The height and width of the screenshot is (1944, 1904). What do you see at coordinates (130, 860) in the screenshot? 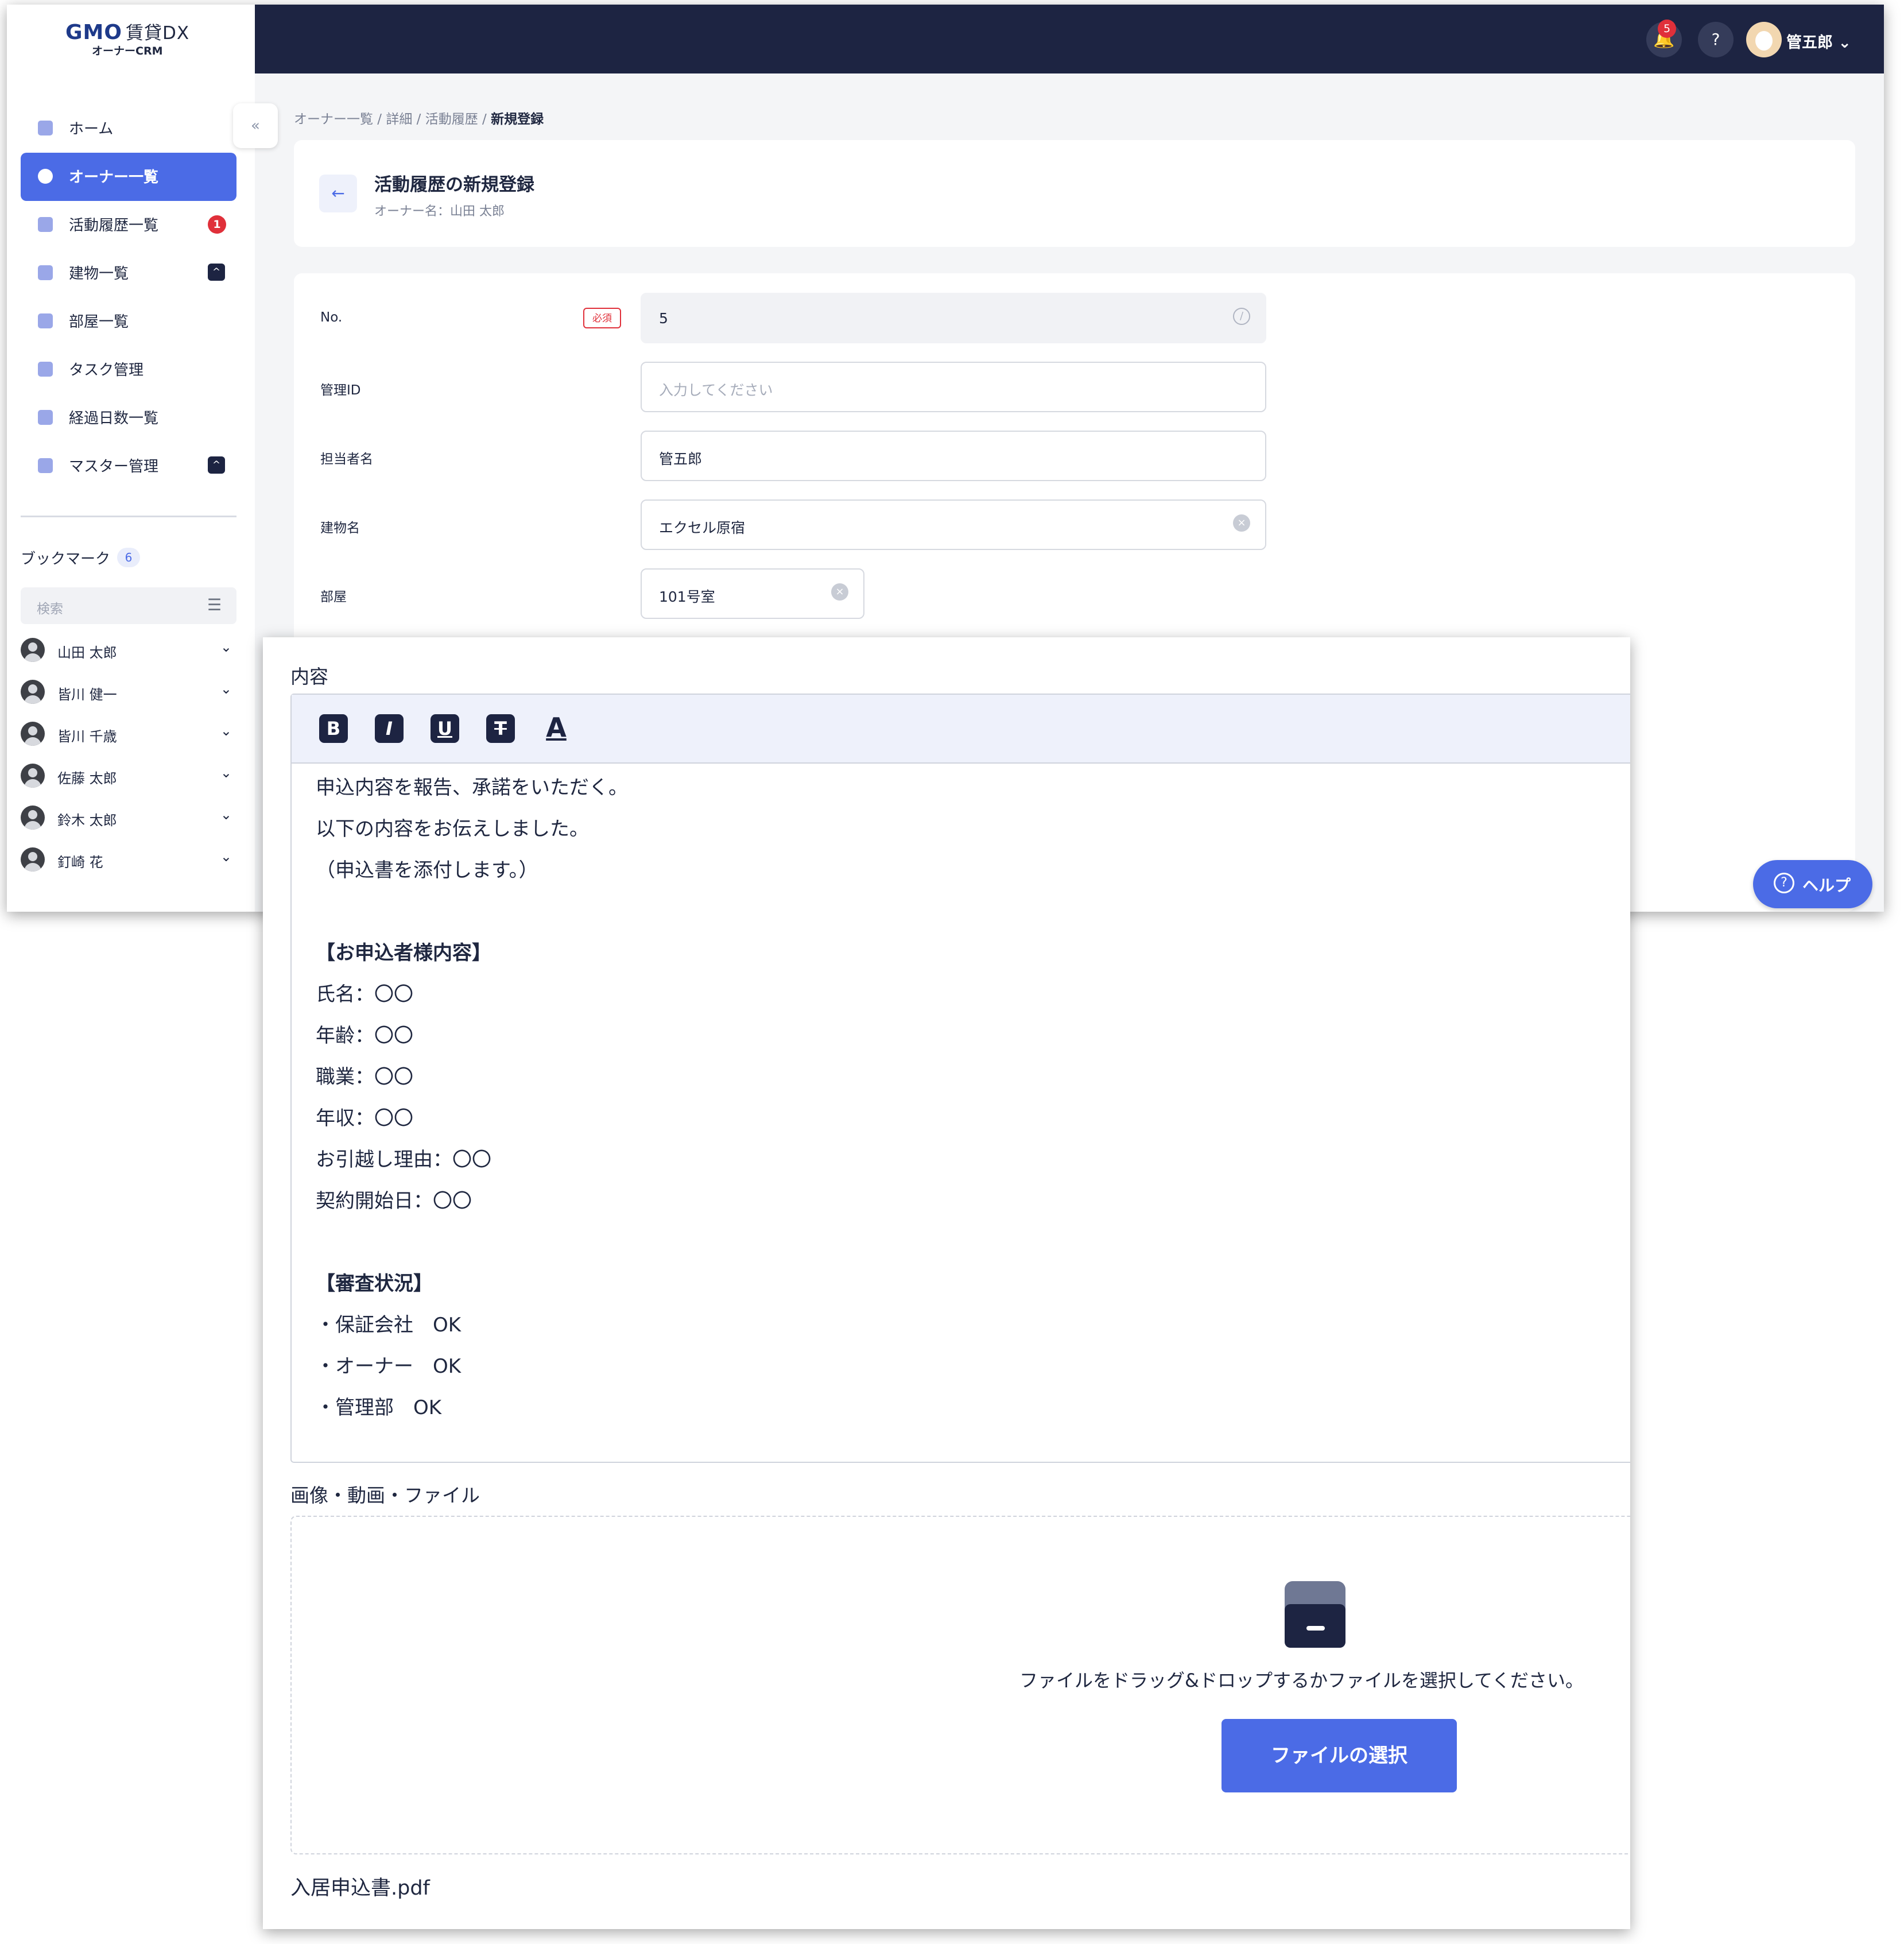
I see `bookmark-item: 釘崎 花 ⌄` at bounding box center [130, 860].